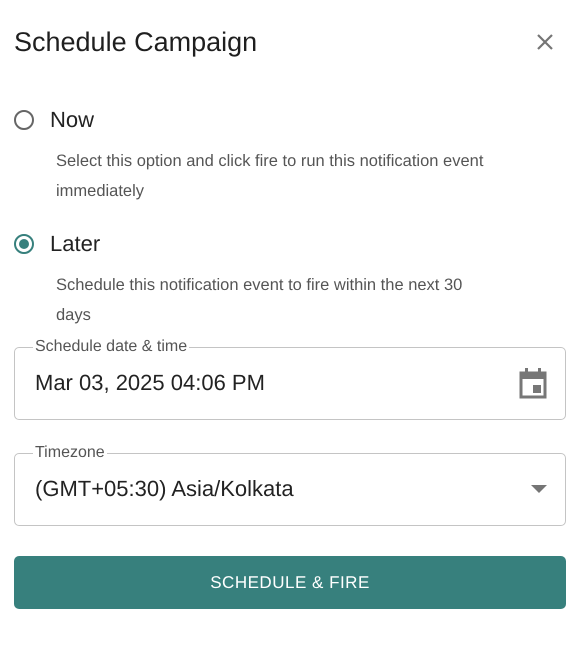 The image size is (584, 666). Describe the element at coordinates (136, 42) in the screenshot. I see `dialog-title: Schedule Campaign` at that location.